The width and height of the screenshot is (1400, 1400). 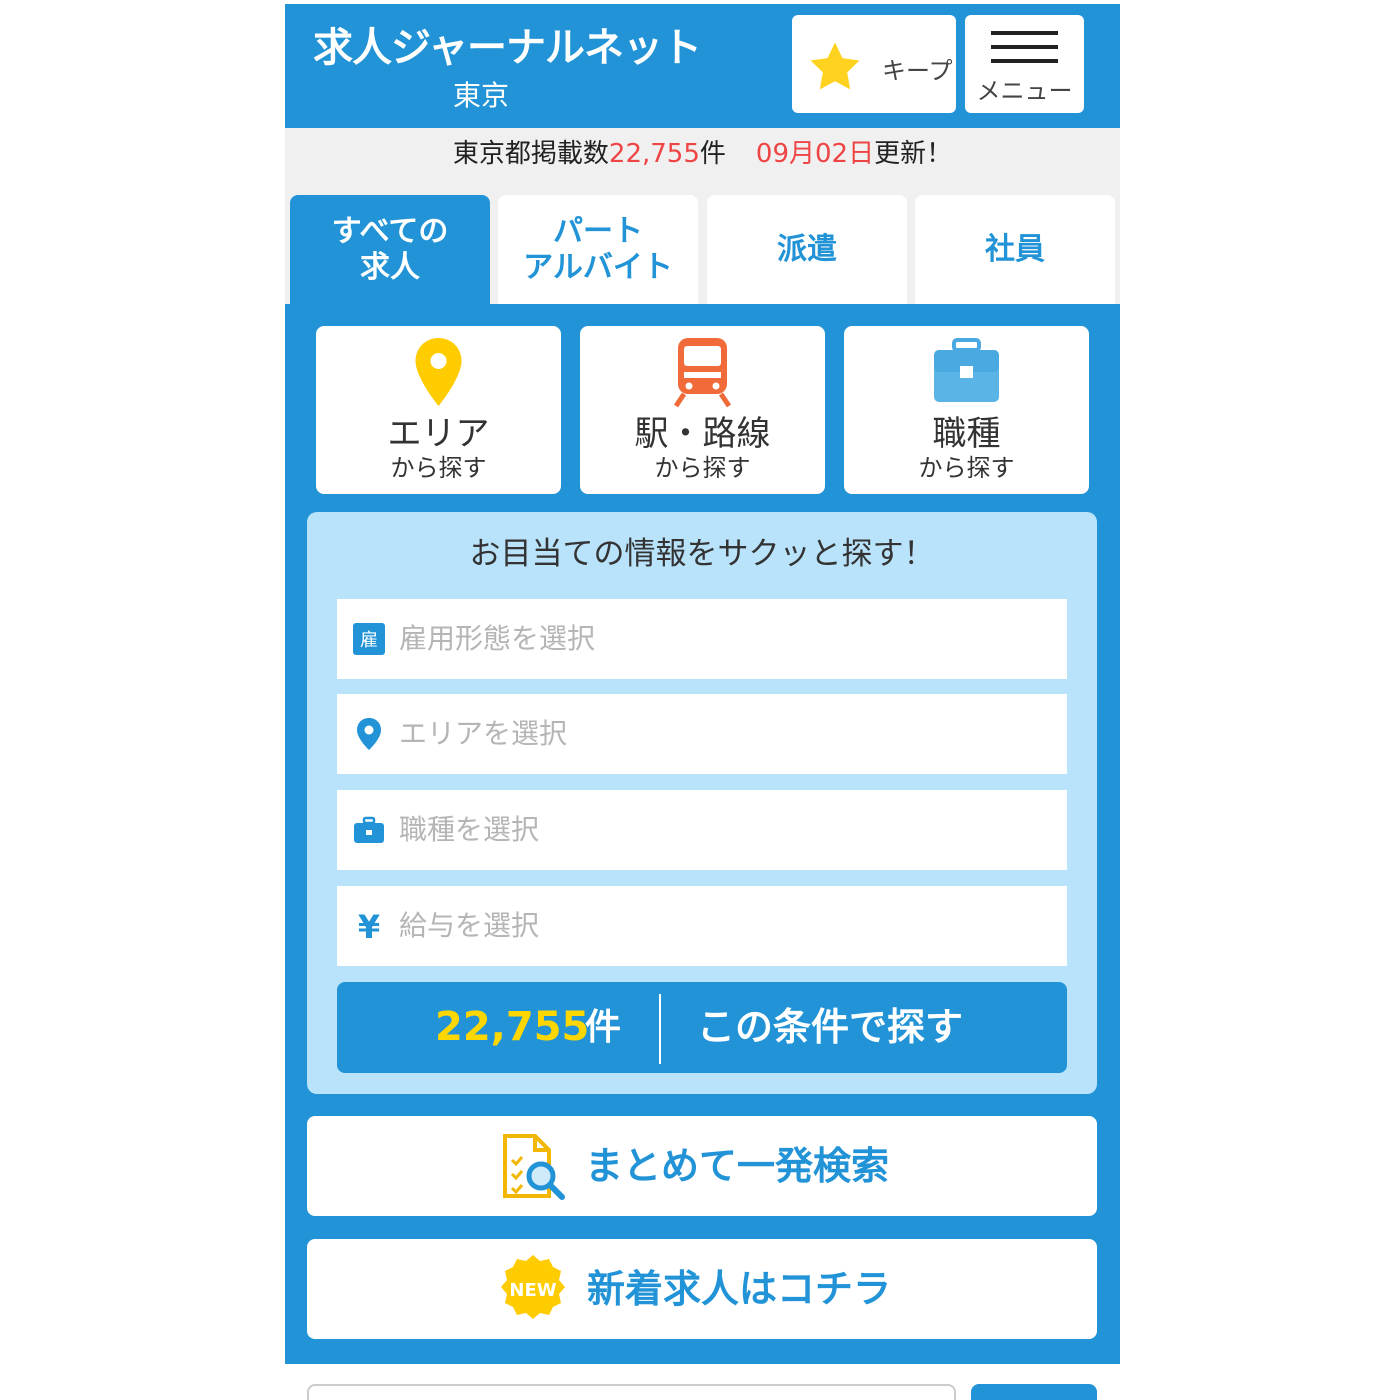 I want to click on site-header: 求人ジャーナルネット 東京 キープ メニュー, so click(x=702, y=66).